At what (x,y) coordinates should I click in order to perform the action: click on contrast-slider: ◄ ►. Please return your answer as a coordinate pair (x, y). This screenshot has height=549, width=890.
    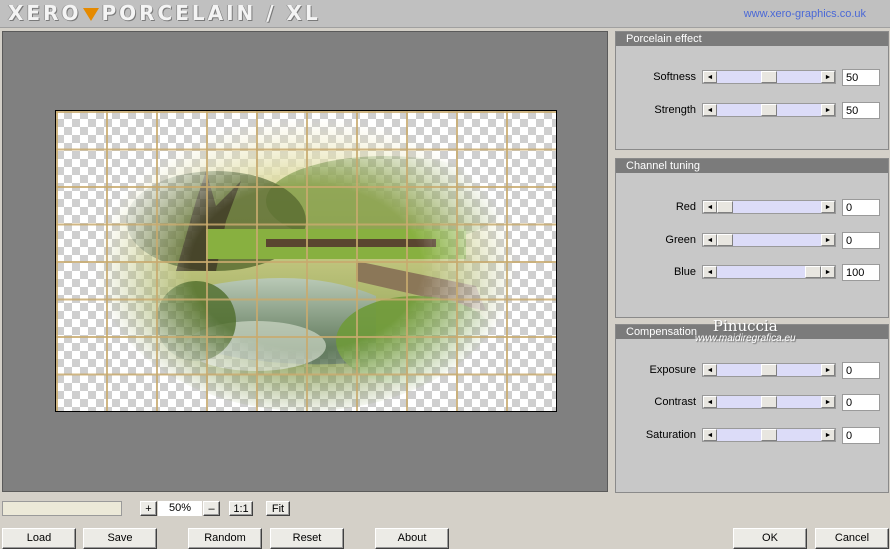
    Looking at the image, I should click on (769, 402).